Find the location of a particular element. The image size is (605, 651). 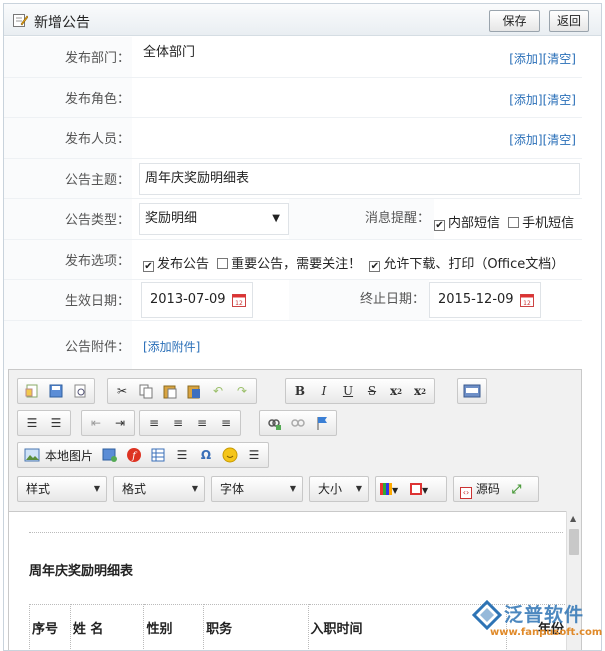

page-break-icon: ☰ is located at coordinates (254, 455).